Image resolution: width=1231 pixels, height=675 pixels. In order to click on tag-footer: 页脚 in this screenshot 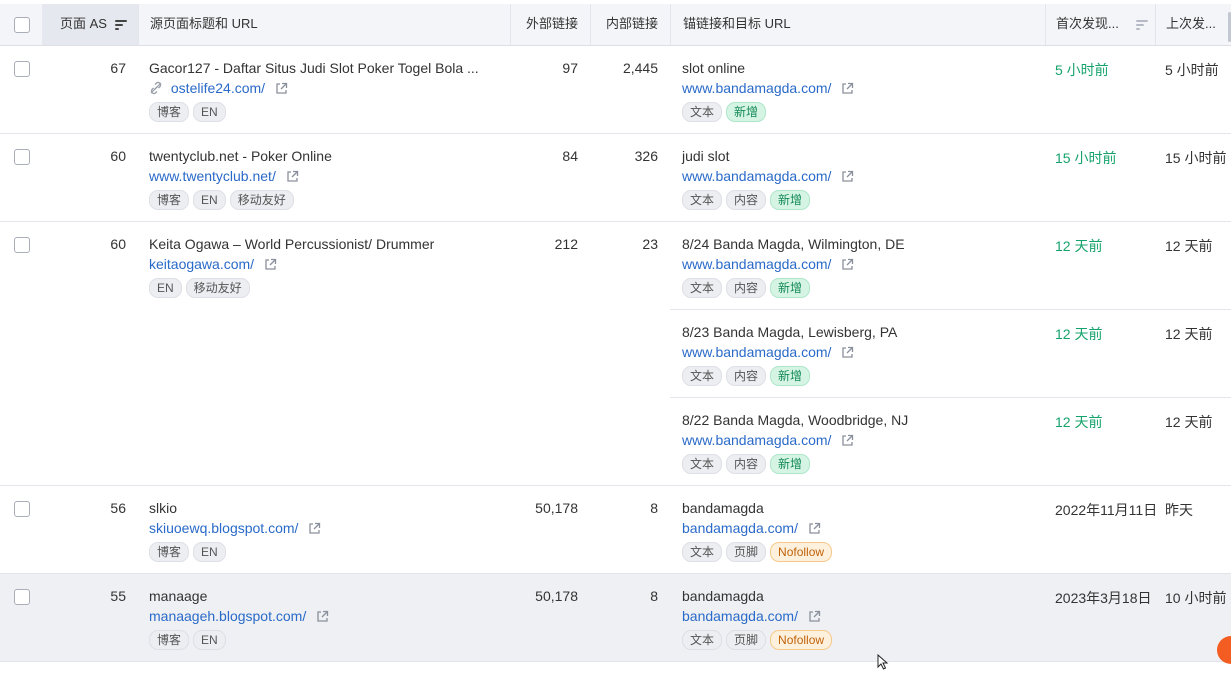, I will do `click(746, 640)`.